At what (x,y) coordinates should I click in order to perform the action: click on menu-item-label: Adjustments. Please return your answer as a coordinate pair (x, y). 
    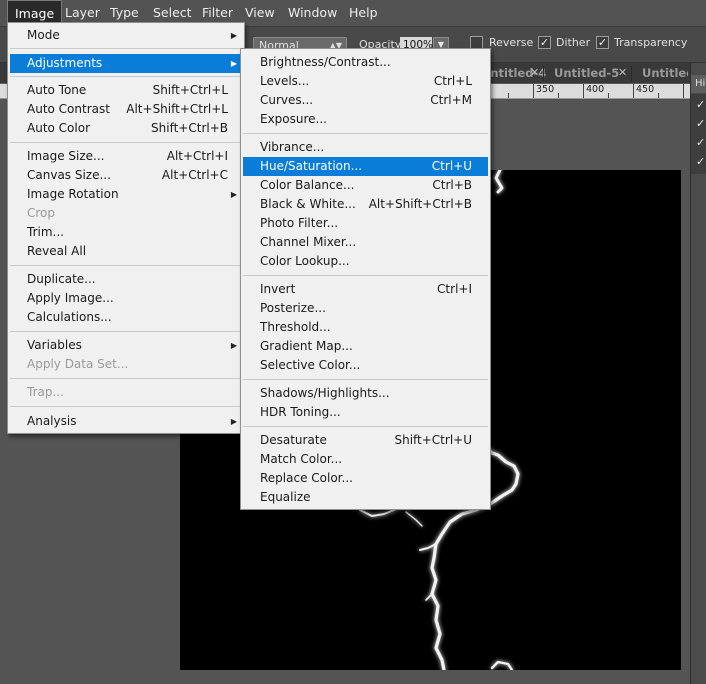
    Looking at the image, I should click on (65, 63).